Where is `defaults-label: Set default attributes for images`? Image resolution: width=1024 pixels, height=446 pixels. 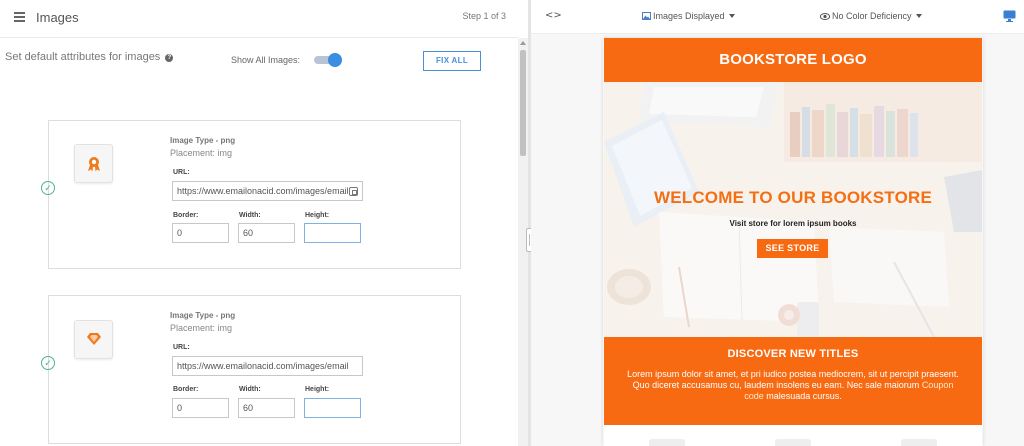 defaults-label: Set default attributes for images is located at coordinates (83, 57).